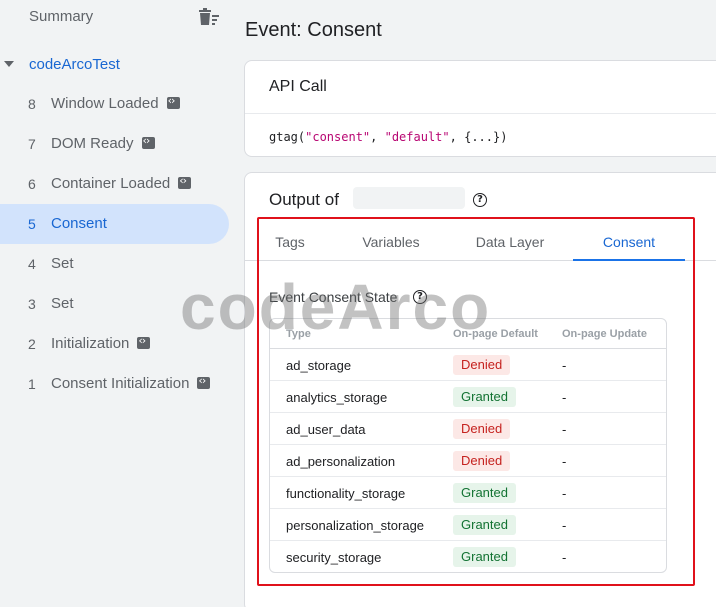 Image resolution: width=716 pixels, height=607 pixels. Describe the element at coordinates (495, 334) in the screenshot. I see `column-header-default: On-page Default` at that location.